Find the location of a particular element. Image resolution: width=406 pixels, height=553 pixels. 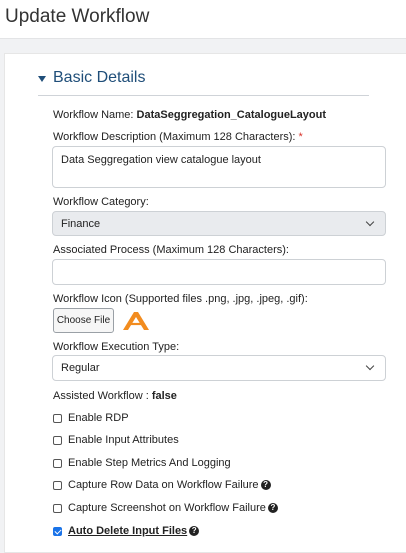

execution-type-select: Regular is located at coordinates (219, 368).